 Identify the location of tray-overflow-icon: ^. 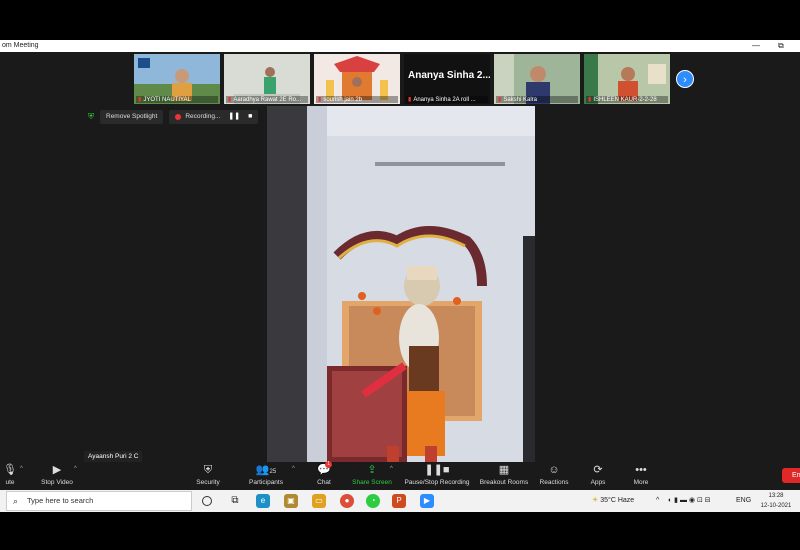
(657, 501).